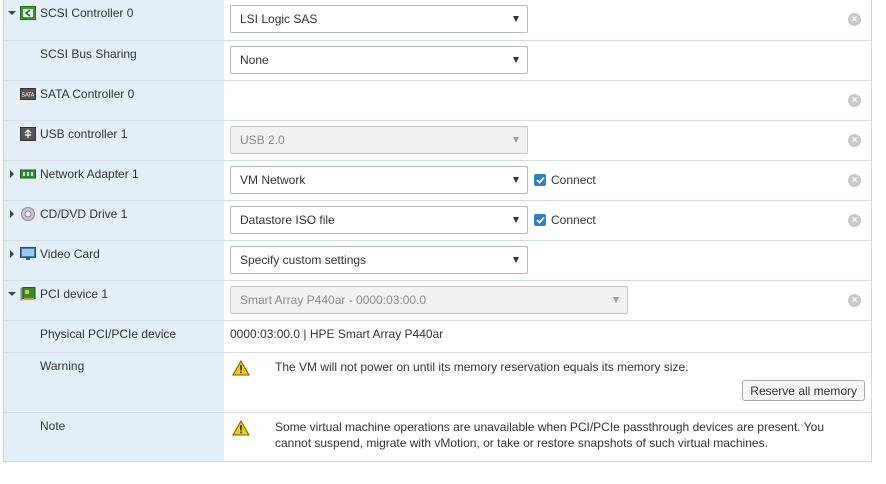  I want to click on select-value: USB 2.0, so click(262, 140).